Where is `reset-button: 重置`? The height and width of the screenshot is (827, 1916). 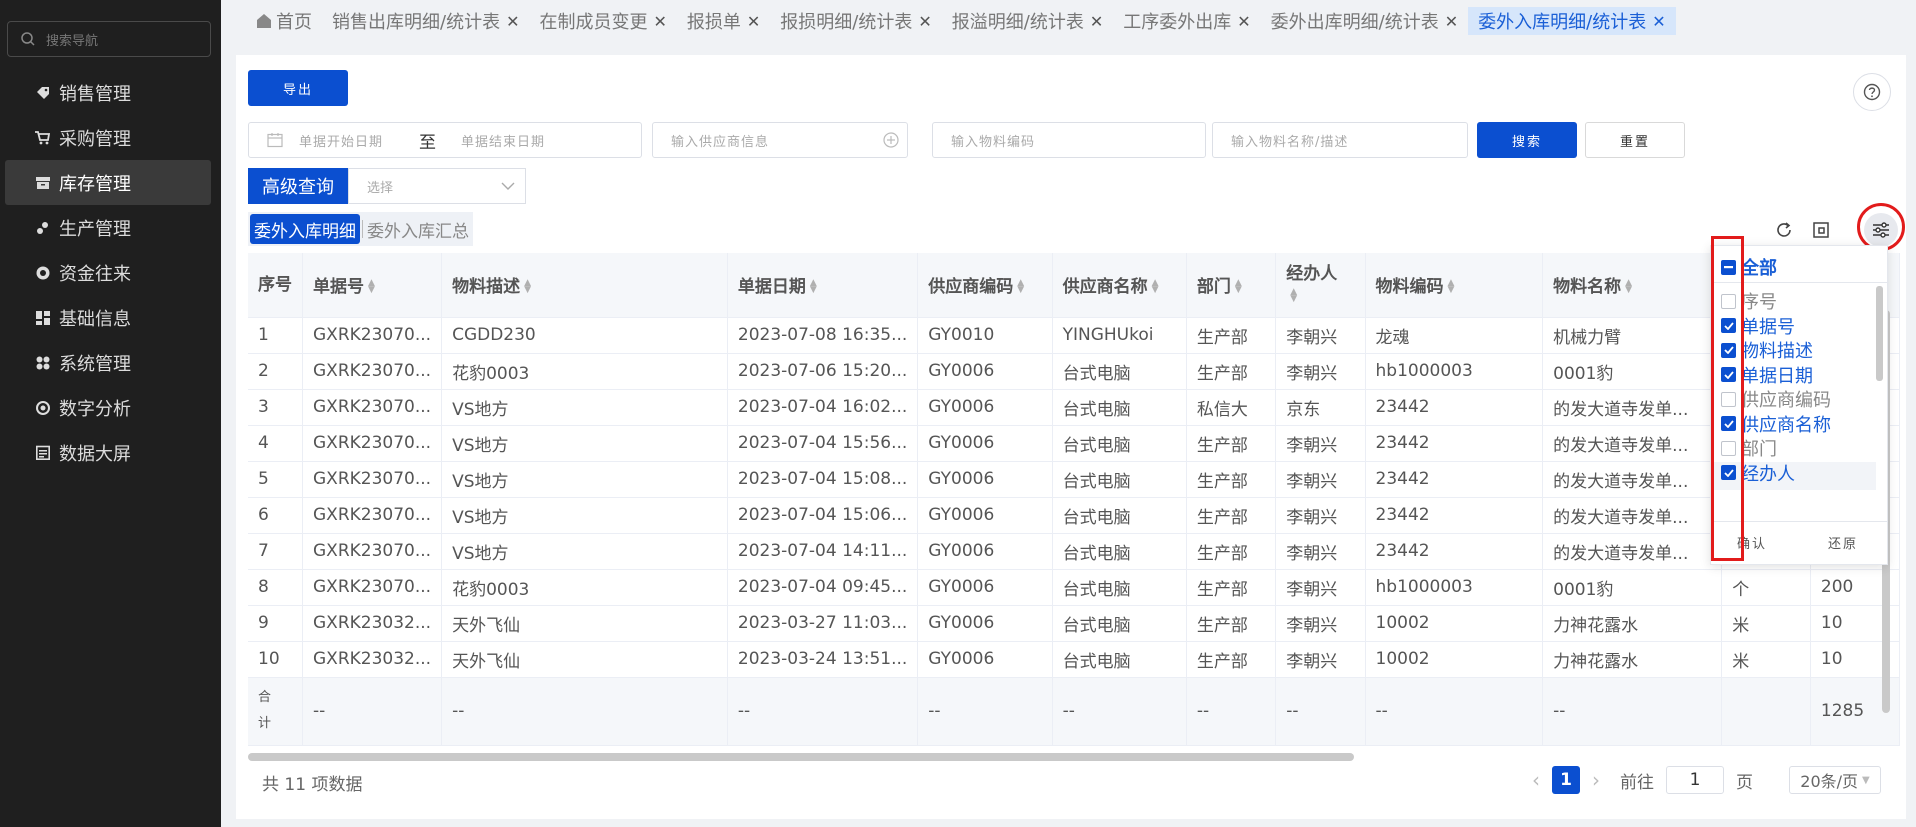
reset-button: 重置 is located at coordinates (1635, 140).